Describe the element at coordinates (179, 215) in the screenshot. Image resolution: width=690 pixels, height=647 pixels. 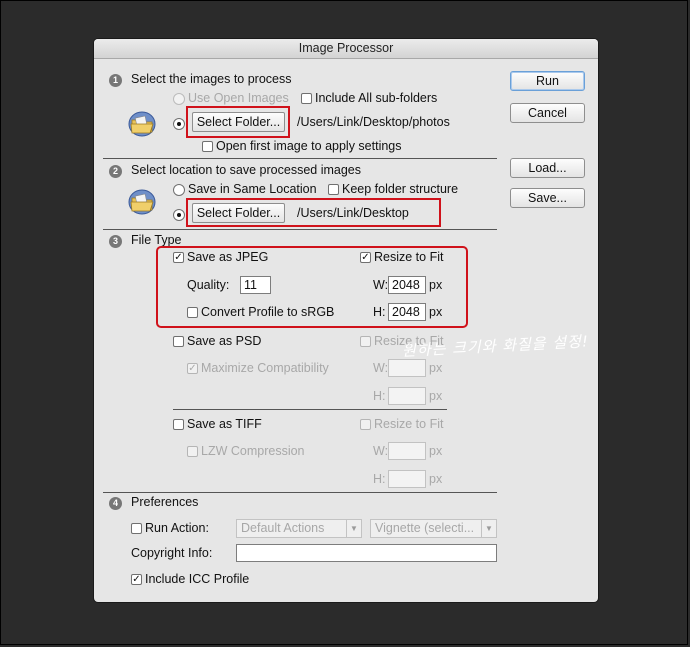
I see `select-folder-destination-radio` at that location.